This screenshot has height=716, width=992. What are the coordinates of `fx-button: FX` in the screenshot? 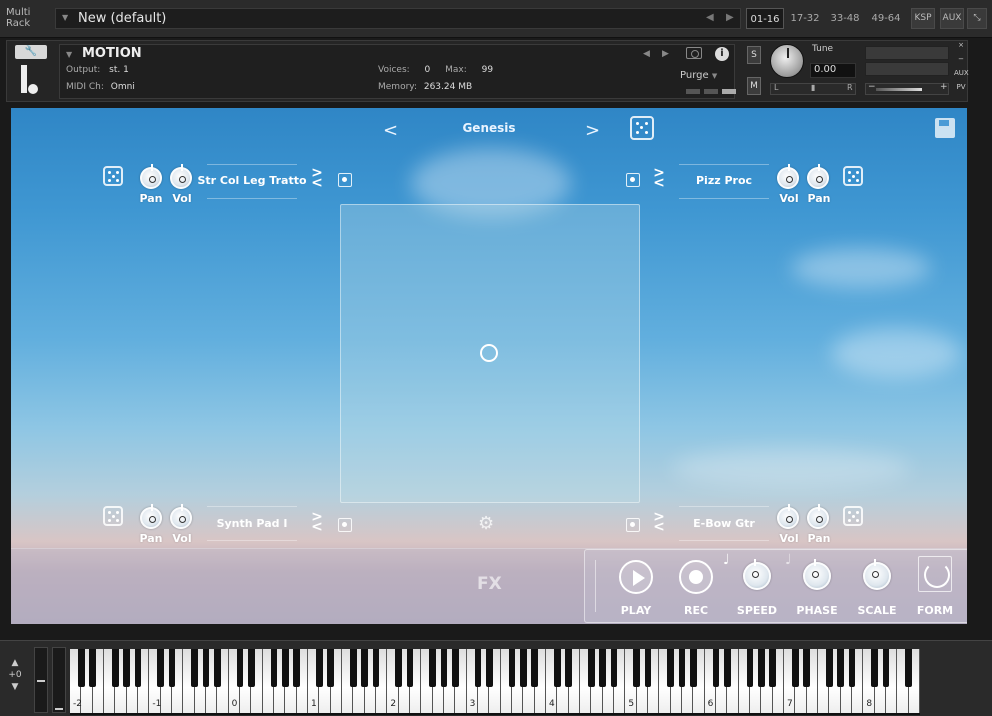 It's located at (489, 584).